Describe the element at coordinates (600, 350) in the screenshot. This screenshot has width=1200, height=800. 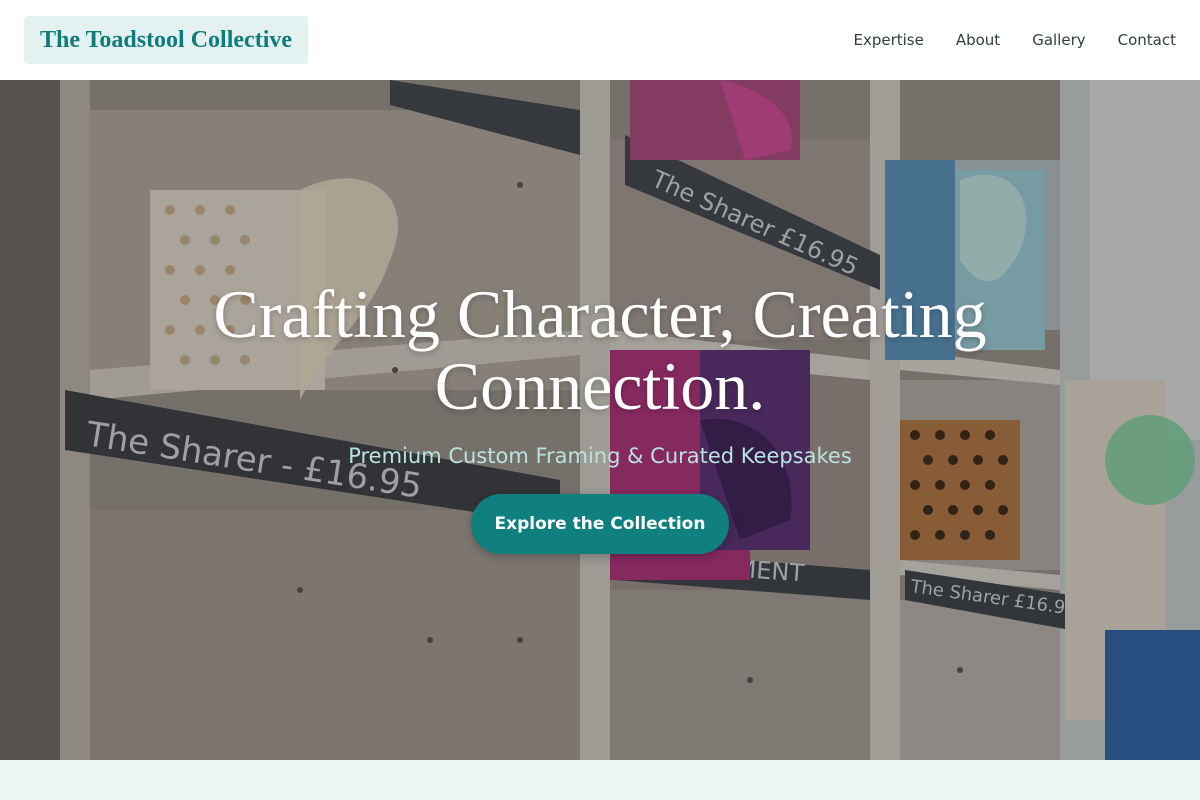
I see `hero-title: Crafting Character, Creating Connection.` at that location.